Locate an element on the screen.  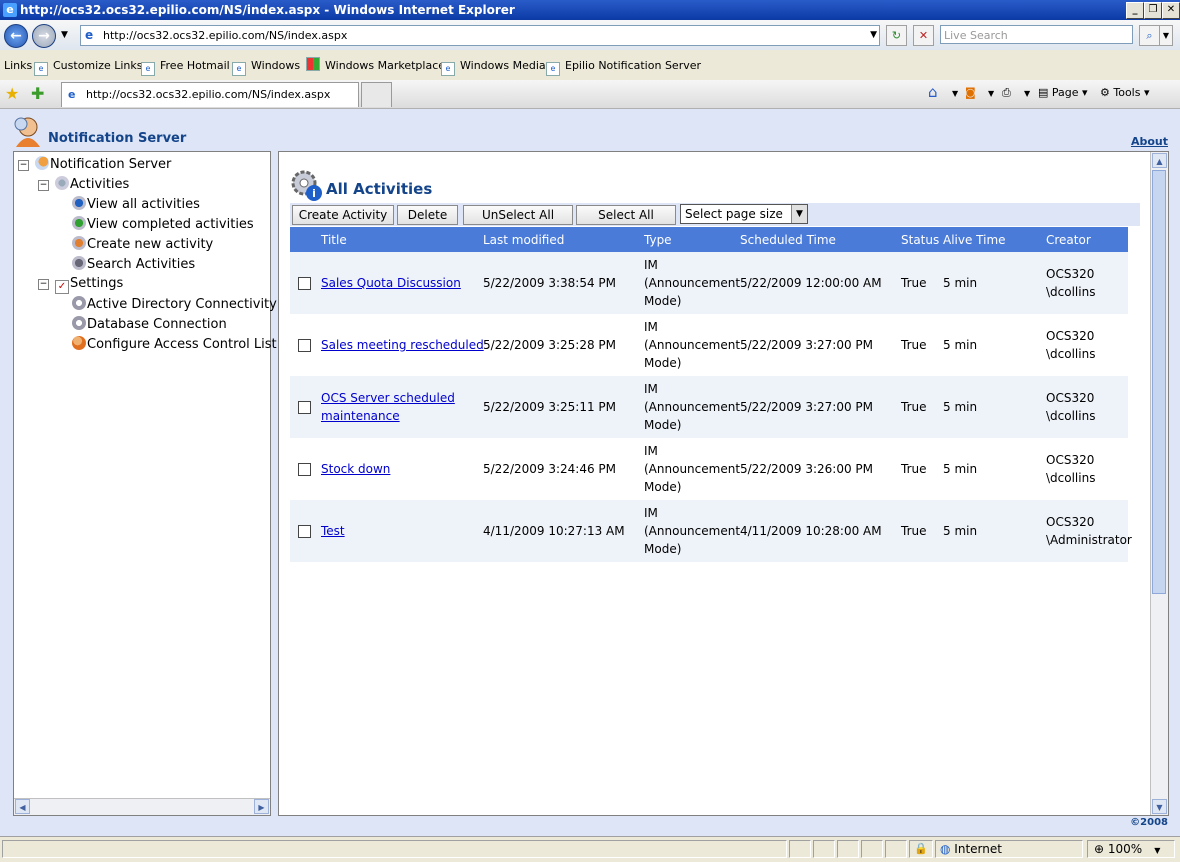
last-modified: 5/22/2009 3:38:54 PM is located at coordinates (550, 283).